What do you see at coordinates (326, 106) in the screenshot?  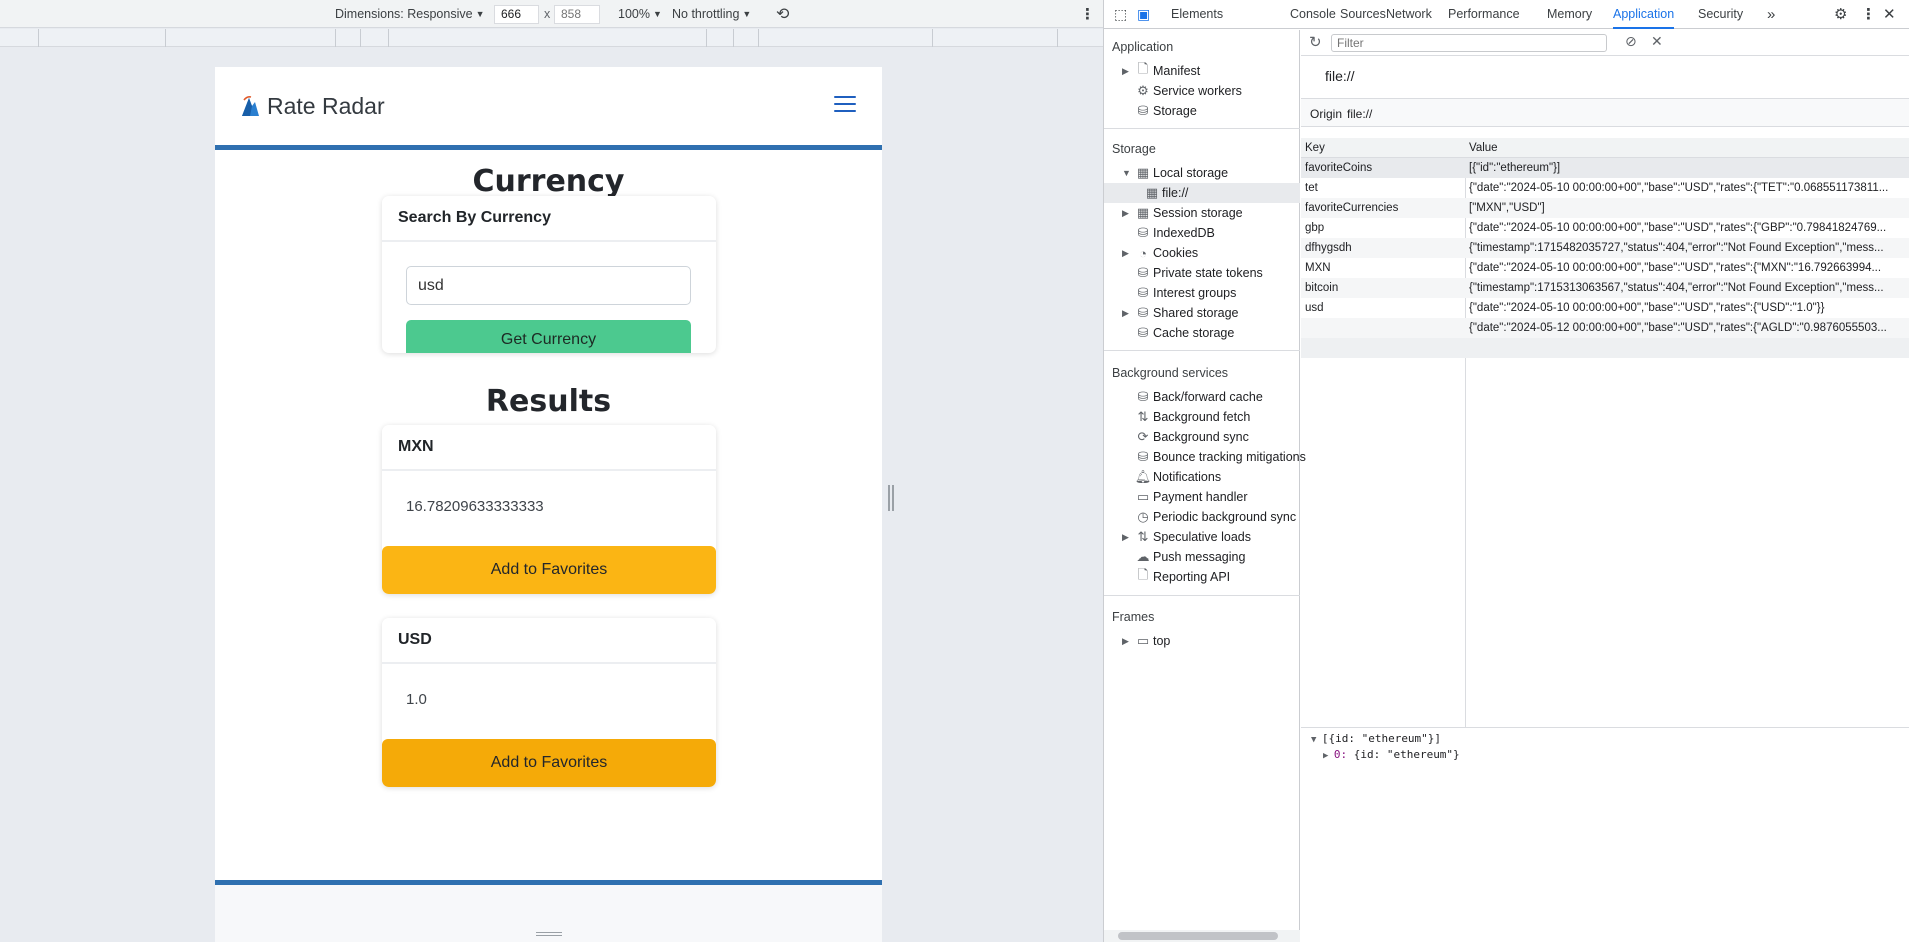 I see `brand-name: Rate Radar` at bounding box center [326, 106].